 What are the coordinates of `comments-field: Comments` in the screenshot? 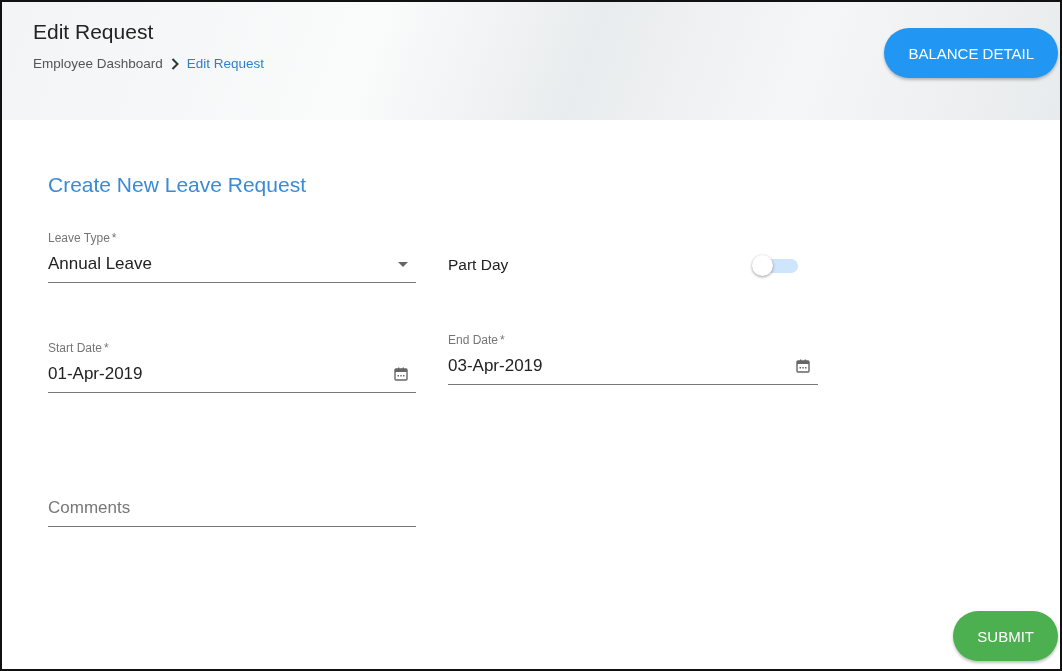 It's located at (232, 508).